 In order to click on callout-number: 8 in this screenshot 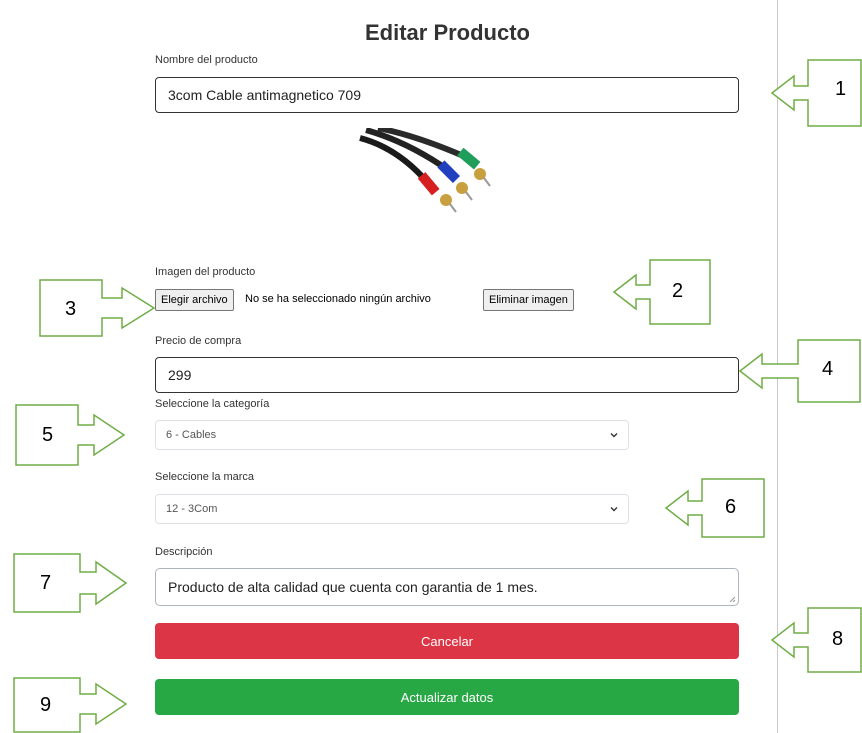, I will do `click(838, 639)`.